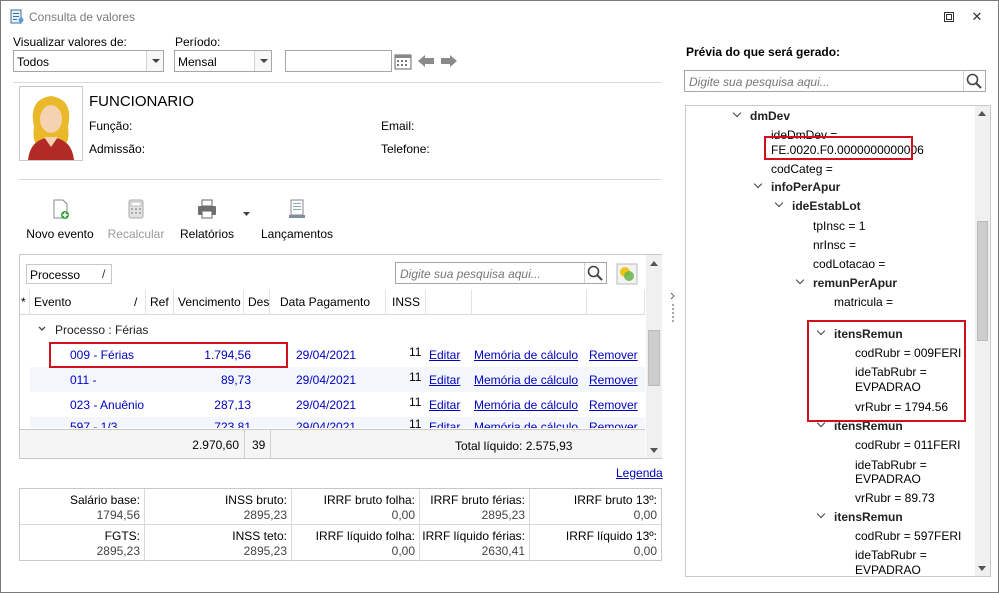  Describe the element at coordinates (449, 61) in the screenshot. I see `arrow-right-icon` at that location.